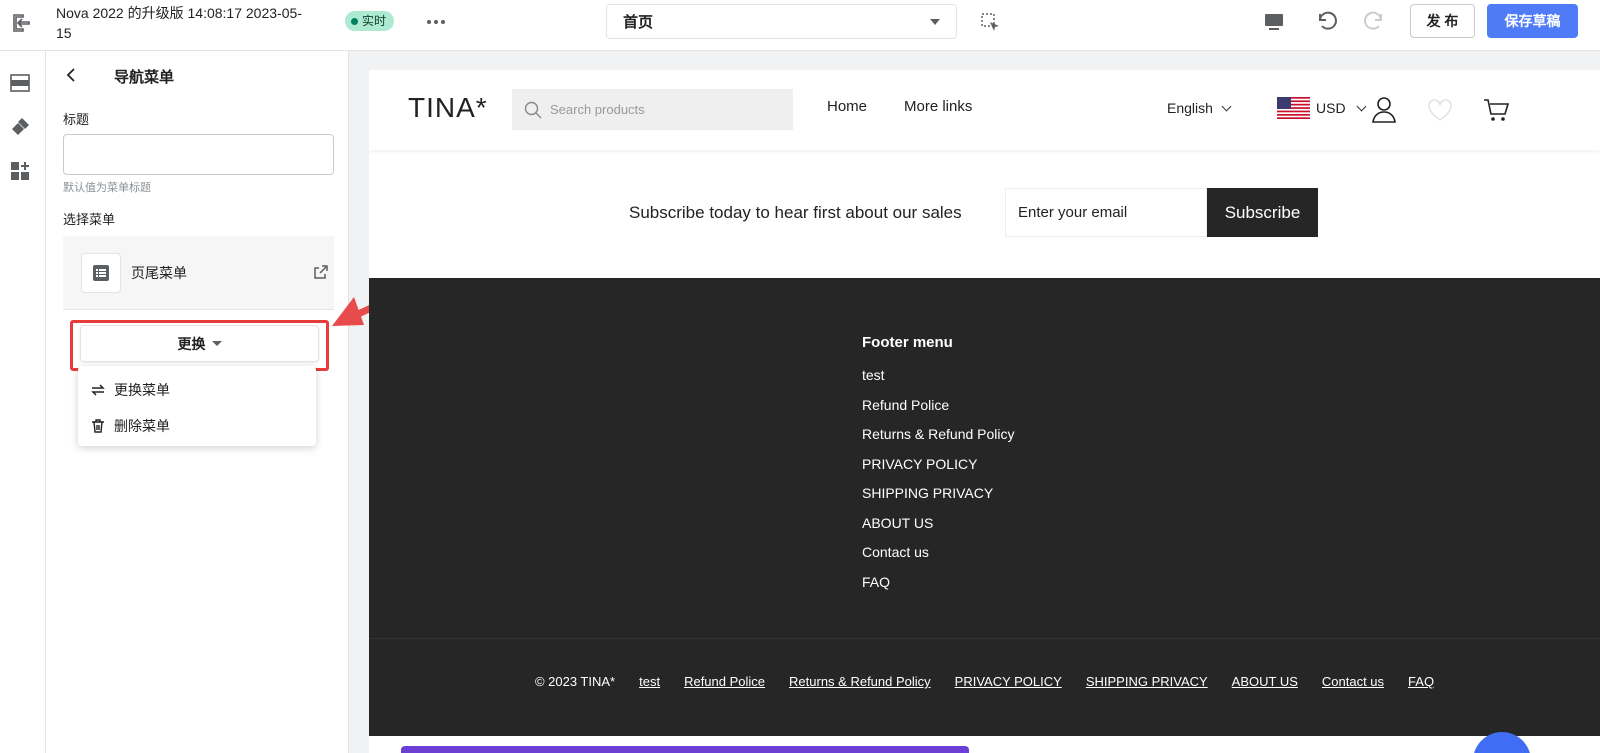 The image size is (1600, 753). Describe the element at coordinates (436, 22) in the screenshot. I see `more-options-icon` at that location.